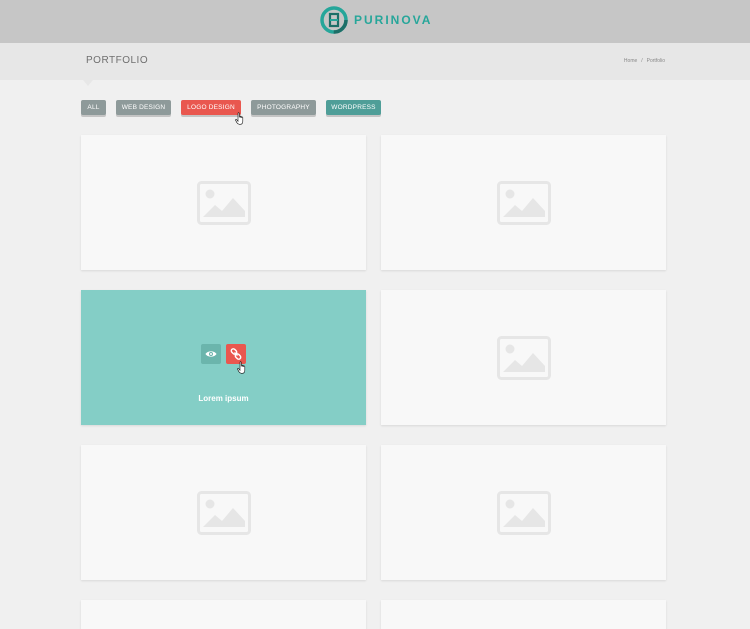  I want to click on filter-web-design-button: WEB DESIGN, so click(143, 107).